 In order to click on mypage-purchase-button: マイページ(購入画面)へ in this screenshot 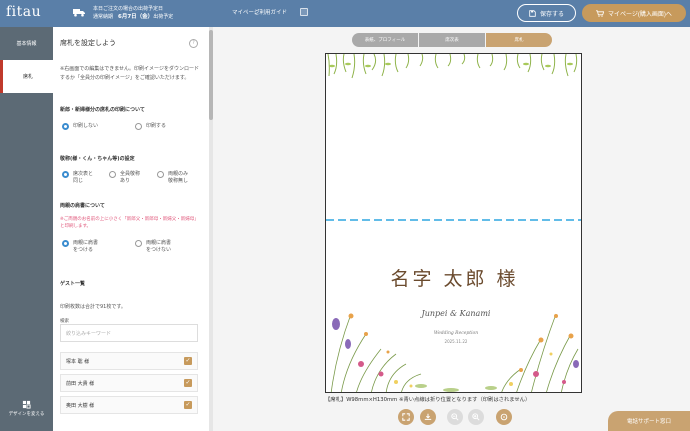, I will do `click(634, 13)`.